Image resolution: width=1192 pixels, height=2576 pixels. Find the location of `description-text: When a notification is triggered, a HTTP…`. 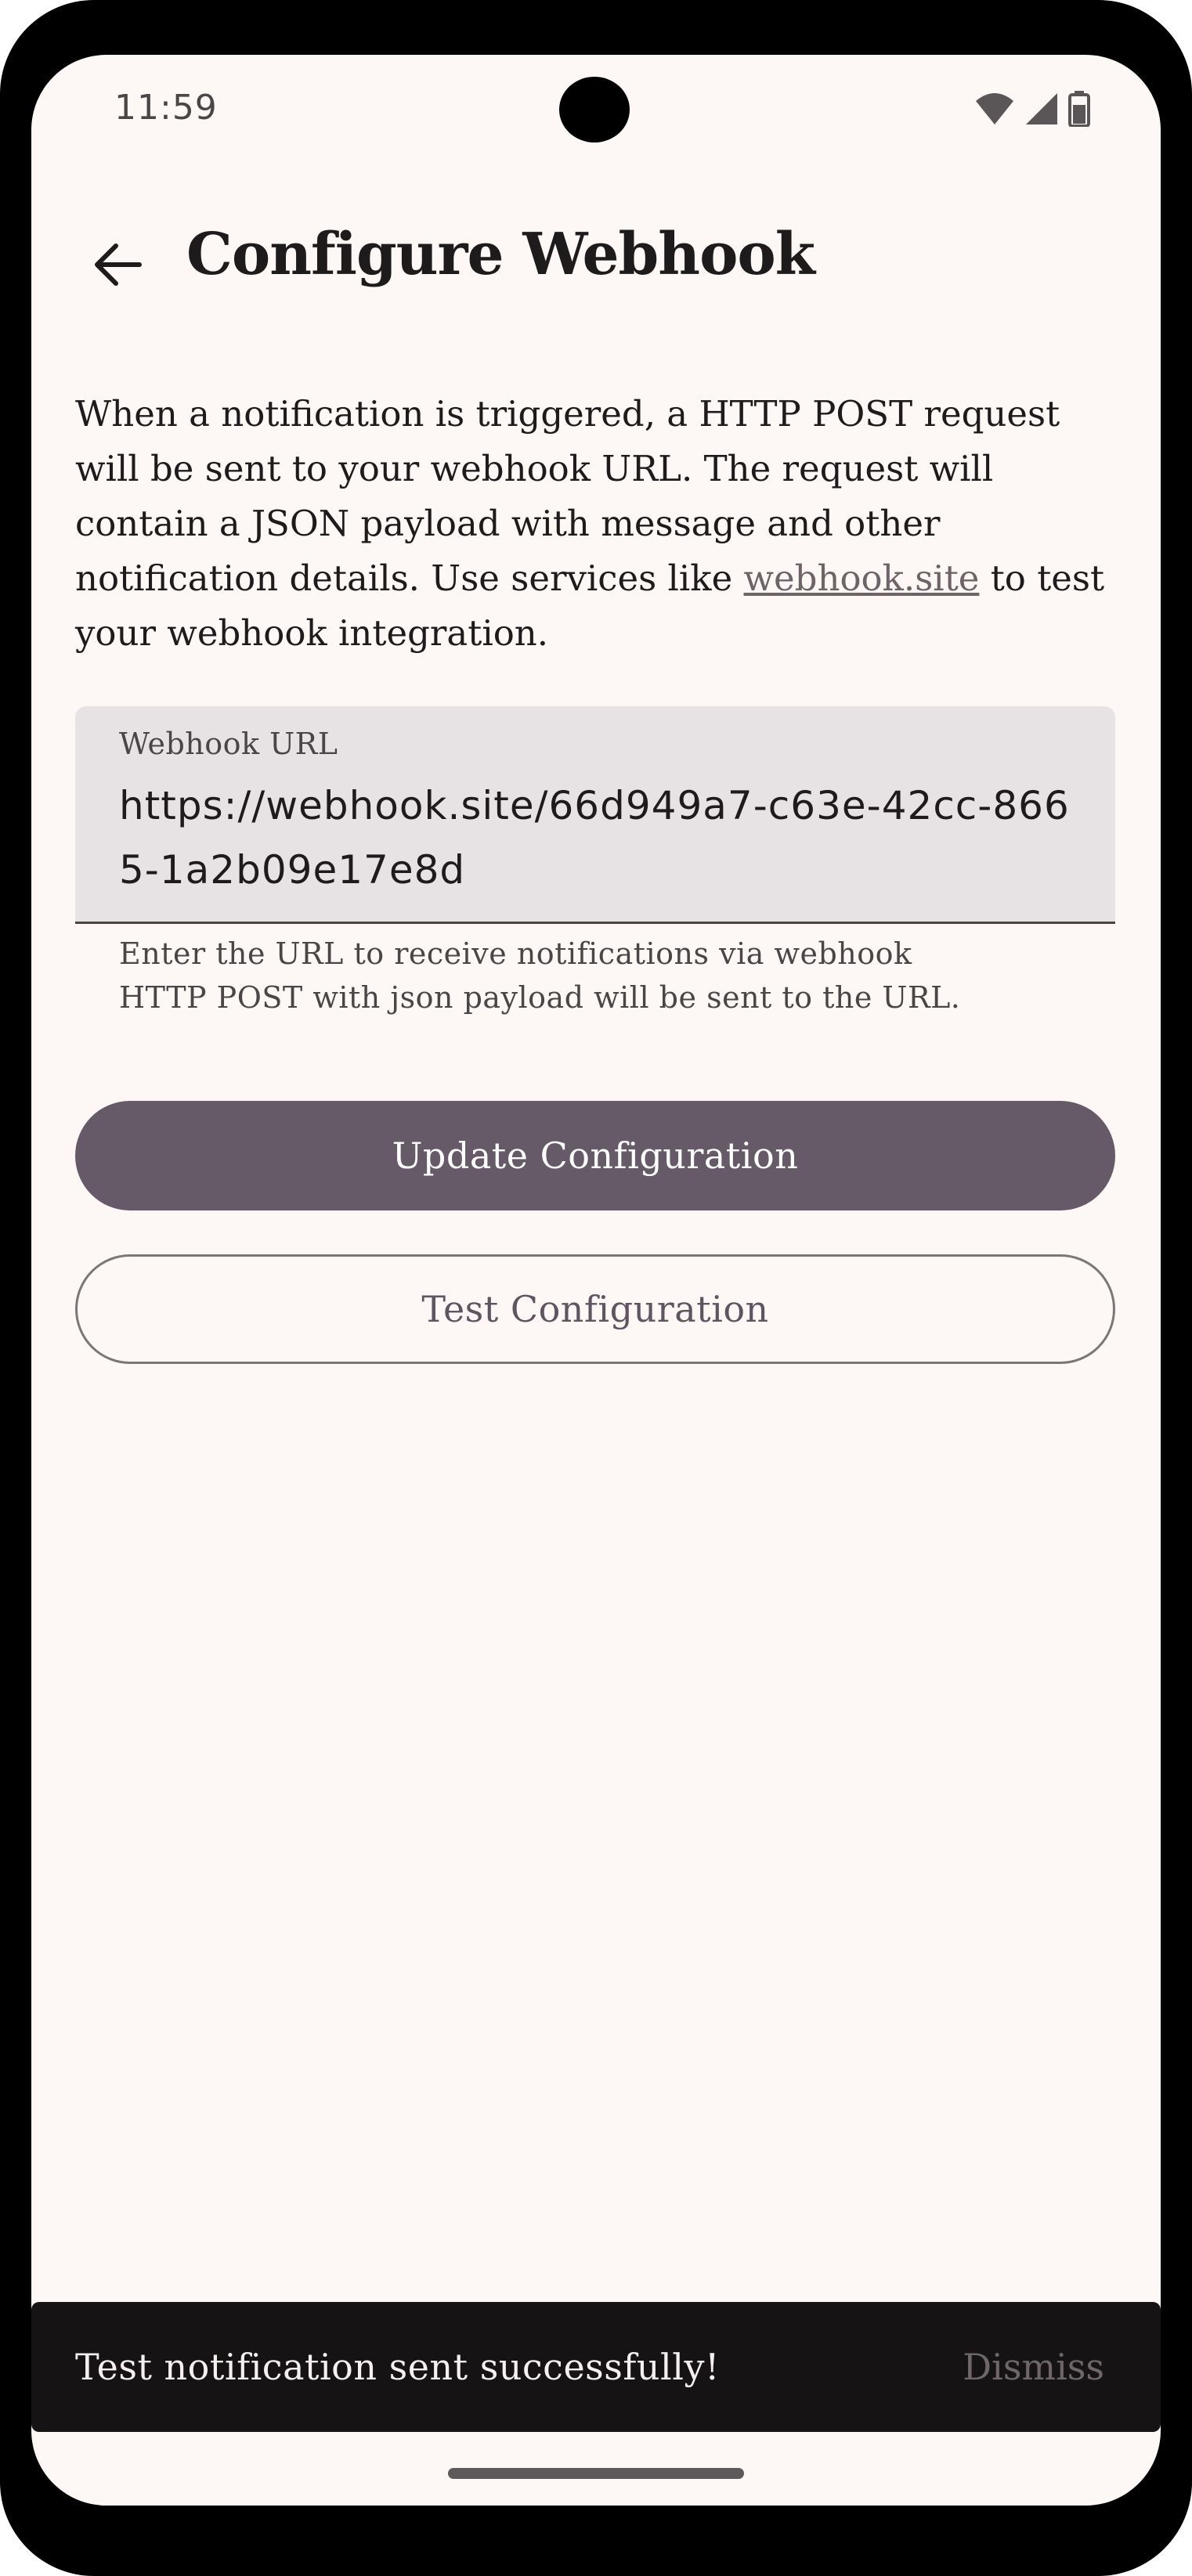

description-text: When a notification is triggered, a HTTP… is located at coordinates (596, 524).